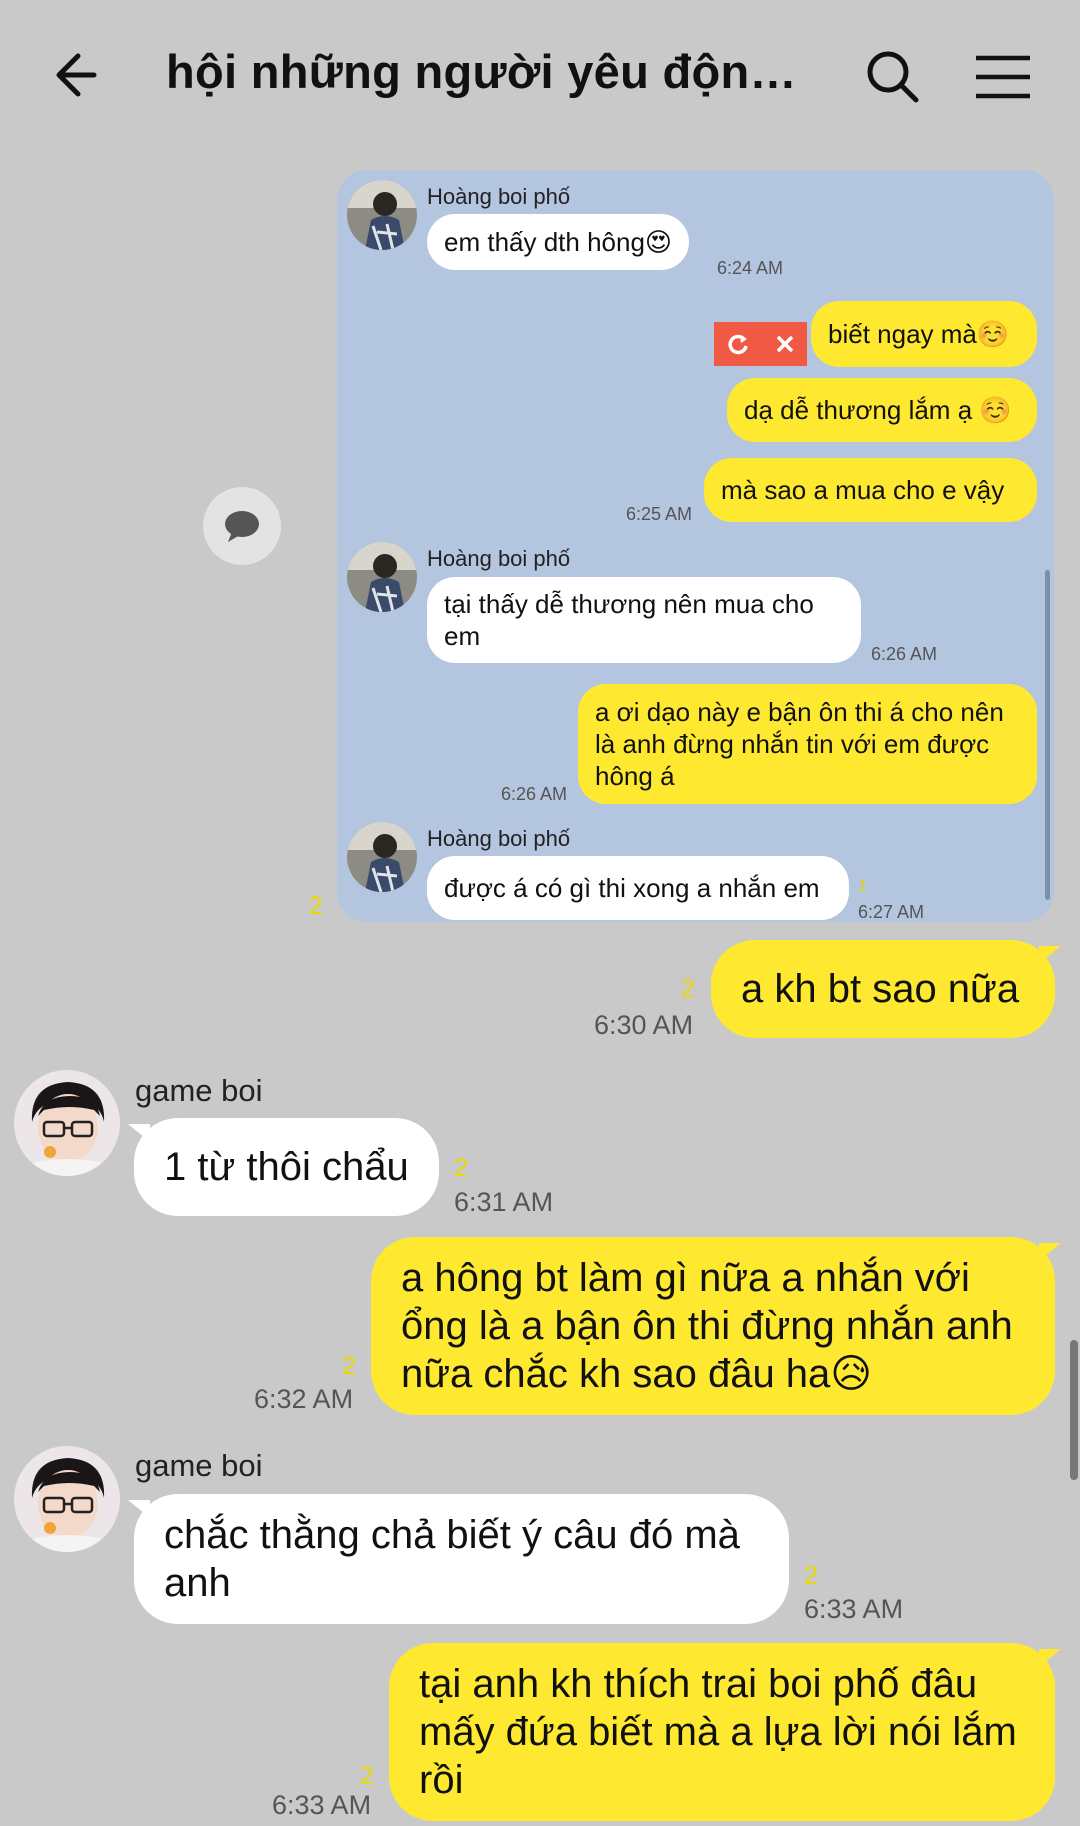  What do you see at coordinates (760, 344) in the screenshot?
I see `send-failed-badge` at bounding box center [760, 344].